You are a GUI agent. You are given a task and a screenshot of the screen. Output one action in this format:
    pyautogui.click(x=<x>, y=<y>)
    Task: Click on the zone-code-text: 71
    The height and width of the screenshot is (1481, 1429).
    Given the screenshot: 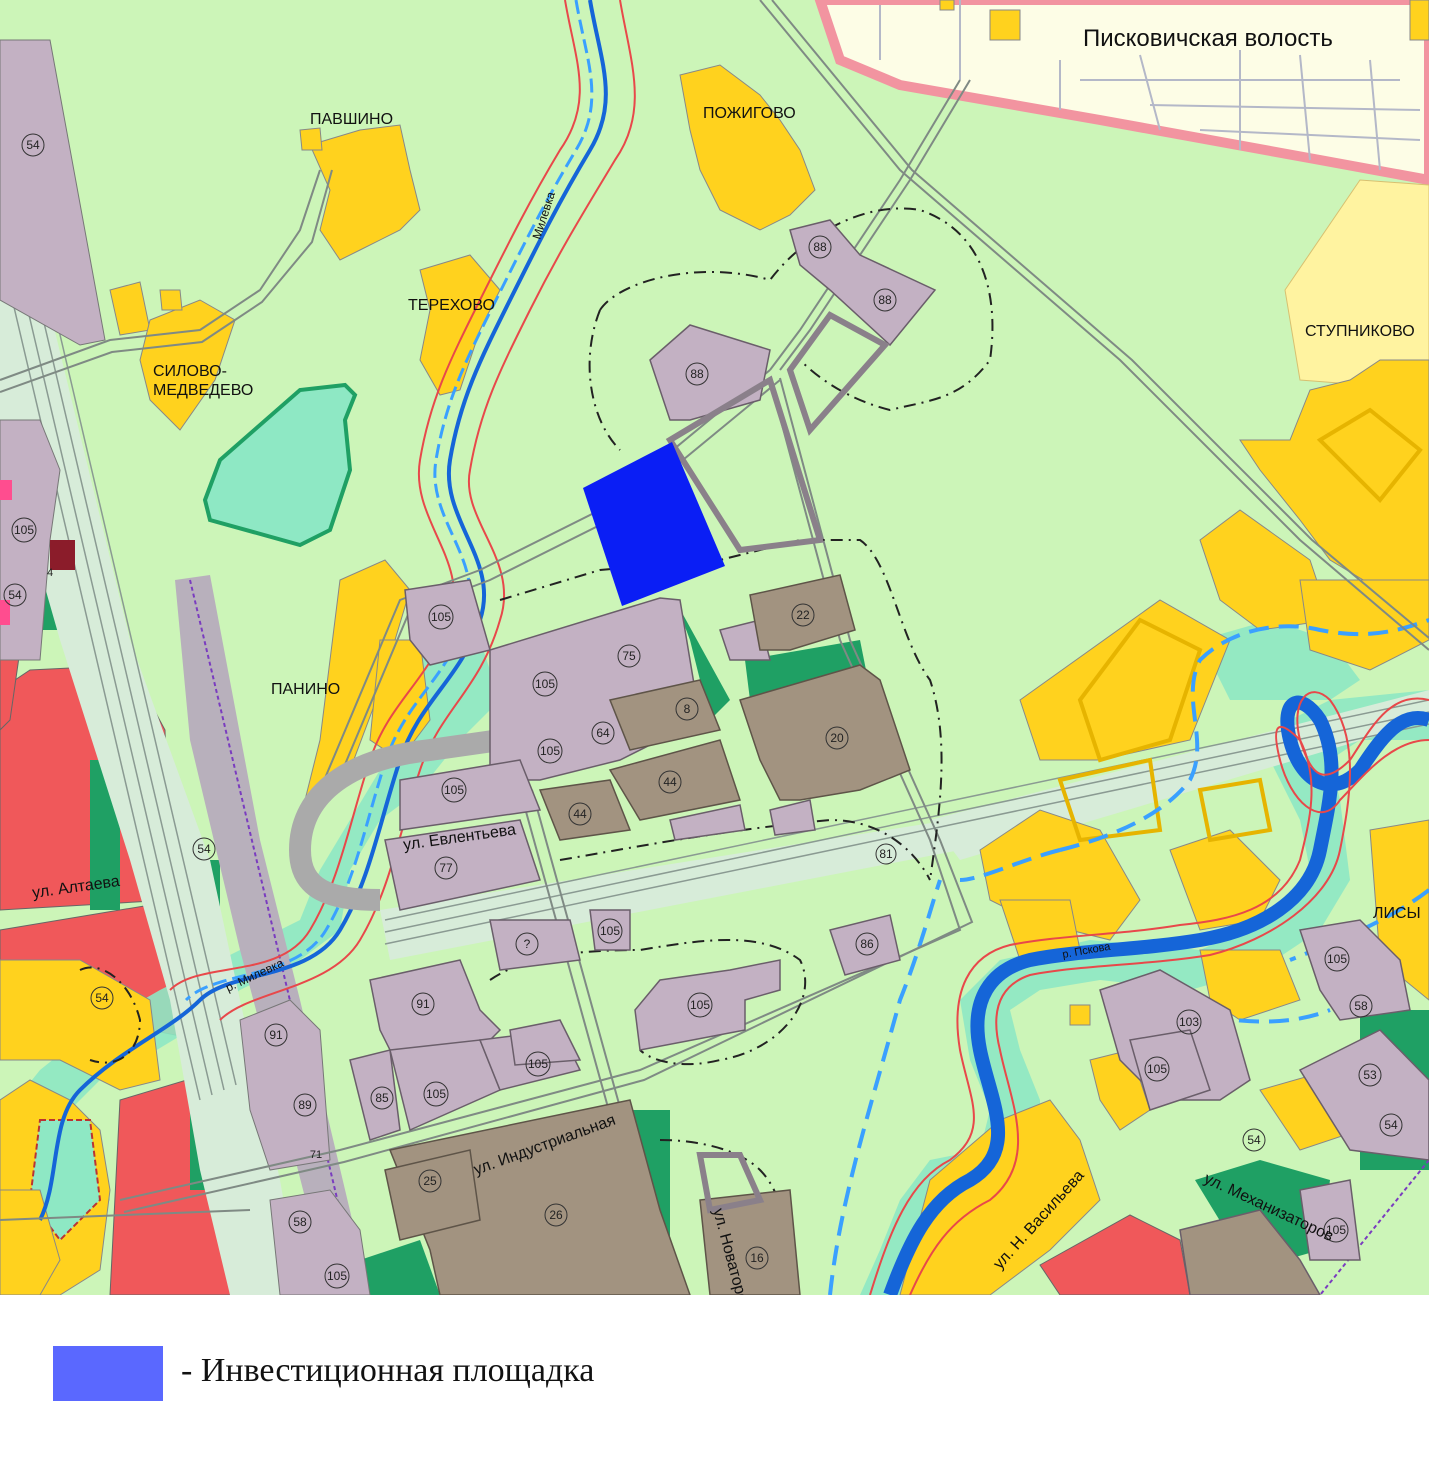 What is the action you would take?
    pyautogui.click(x=316, y=1155)
    